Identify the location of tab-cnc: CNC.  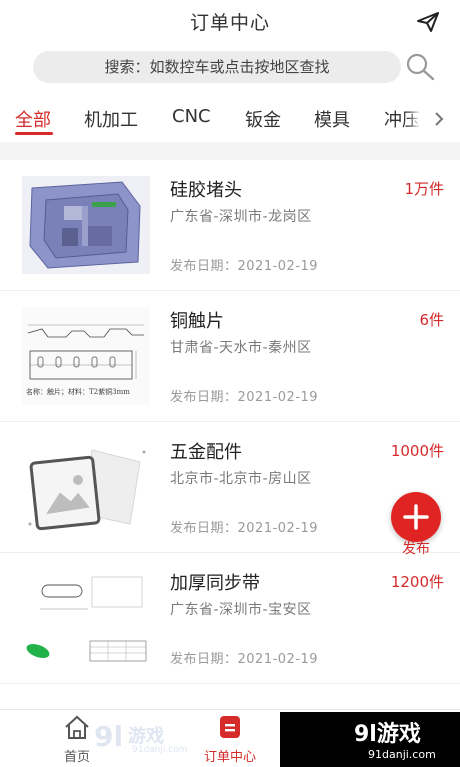
(191, 116).